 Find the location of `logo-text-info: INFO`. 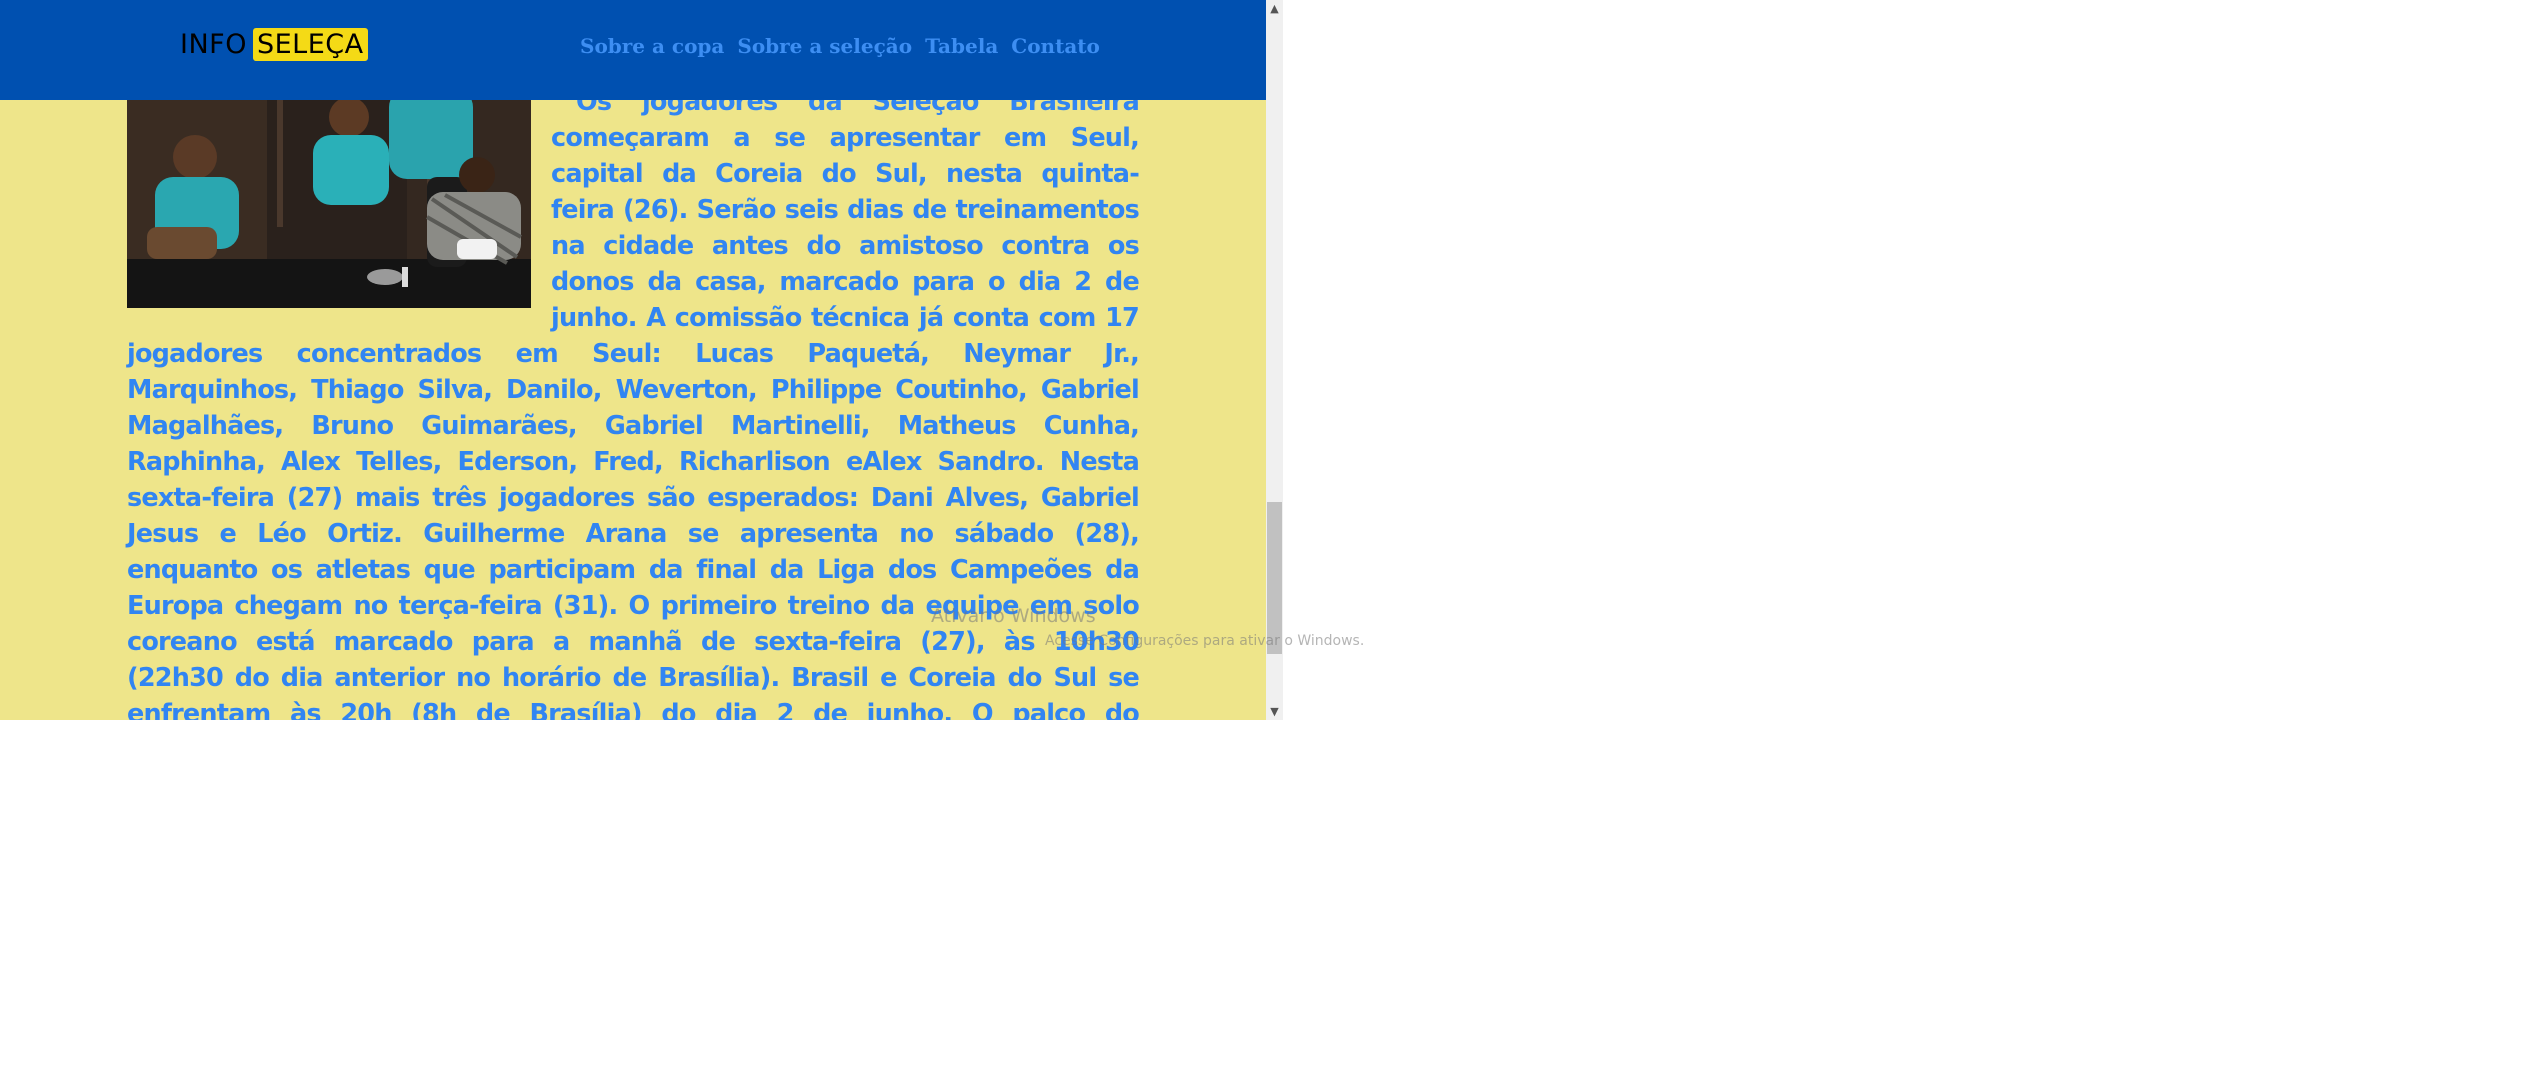

logo-text-info: INFO is located at coordinates (213, 44).